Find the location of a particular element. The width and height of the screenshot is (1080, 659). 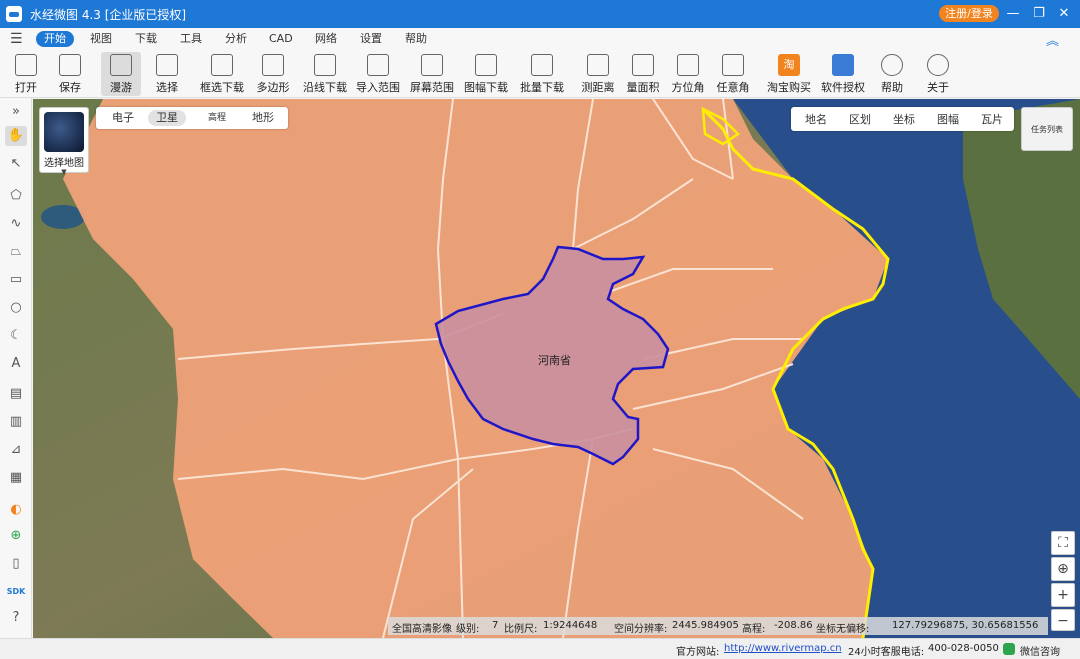

measure-area-button: 量面积 is located at coordinates (643, 74).